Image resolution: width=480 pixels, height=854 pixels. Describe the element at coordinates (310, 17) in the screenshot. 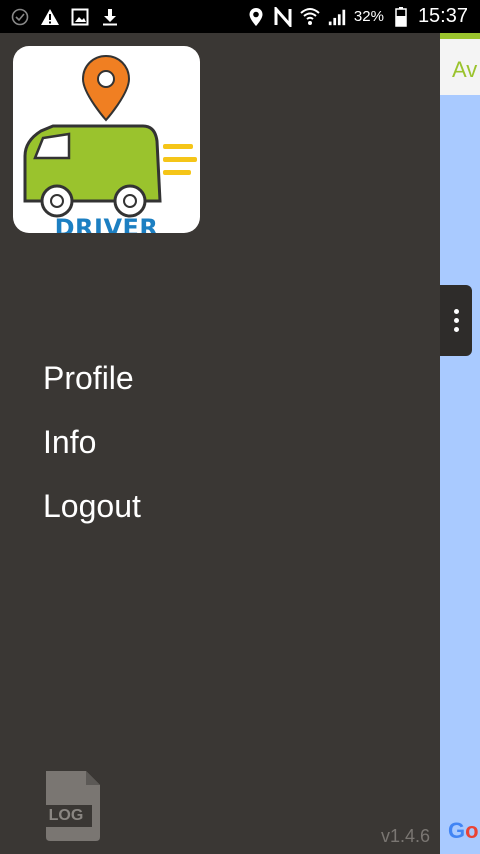

I see `wifi-icon` at that location.